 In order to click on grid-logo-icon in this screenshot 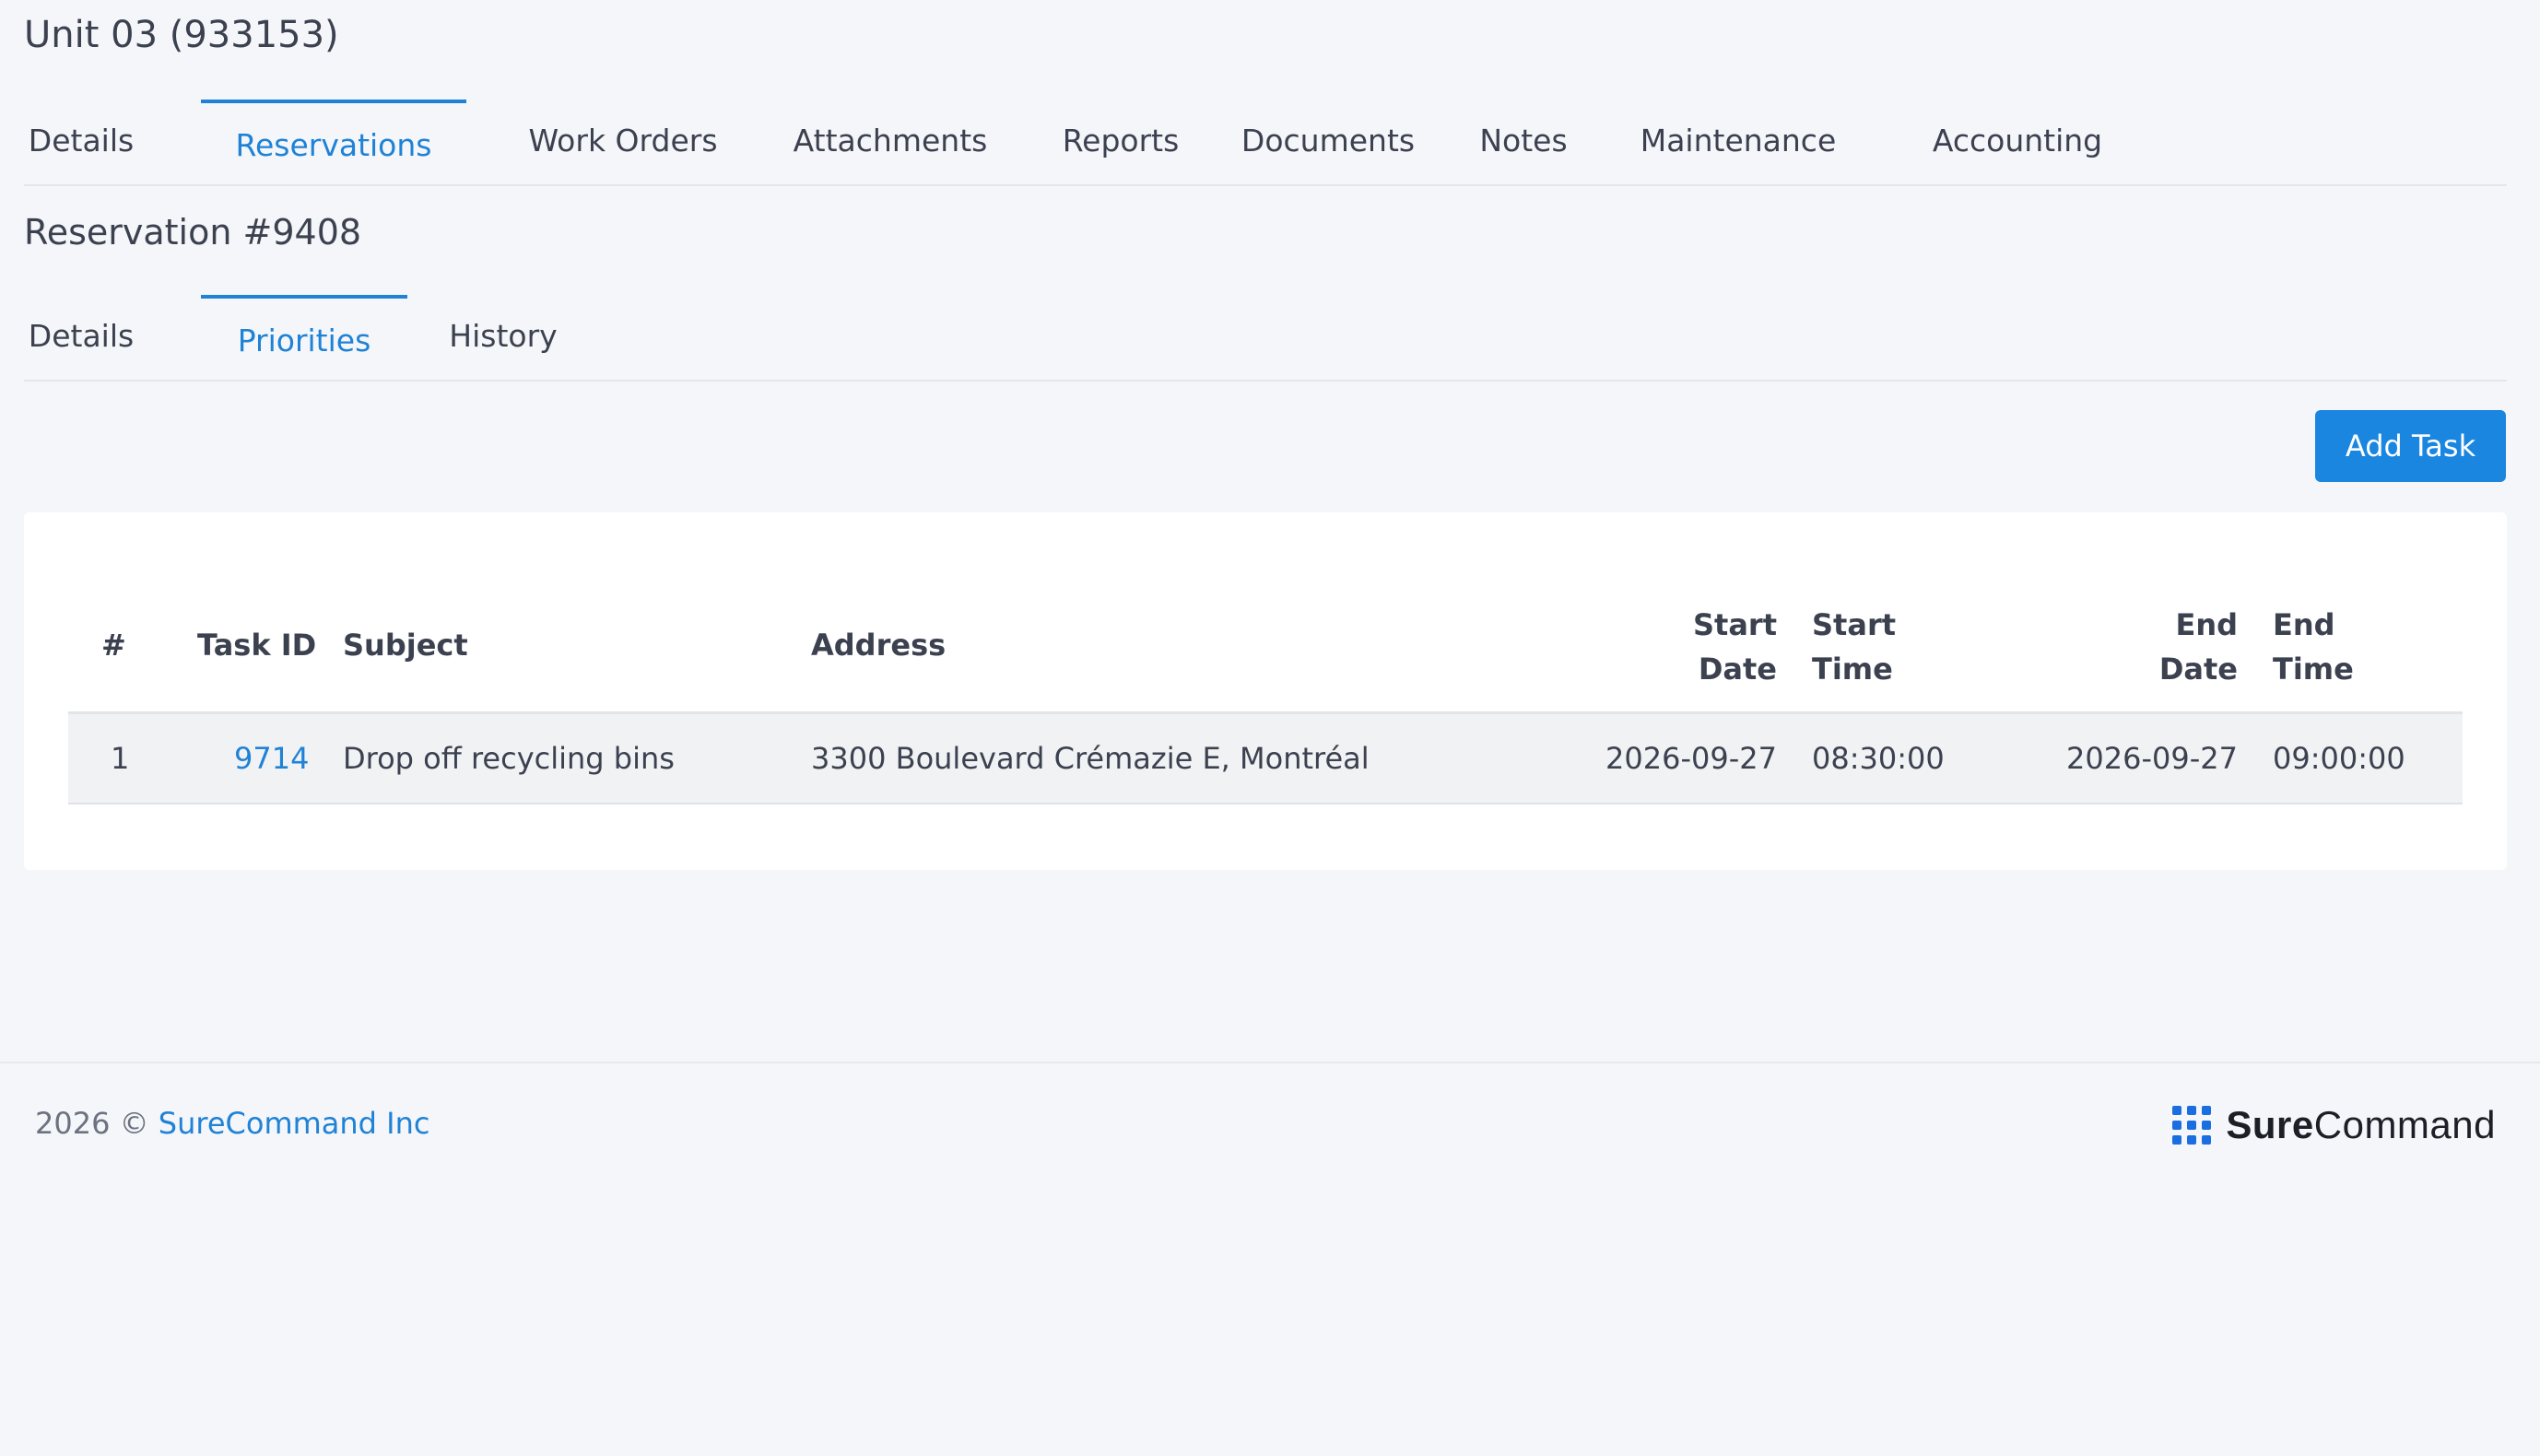, I will do `click(2192, 1125)`.